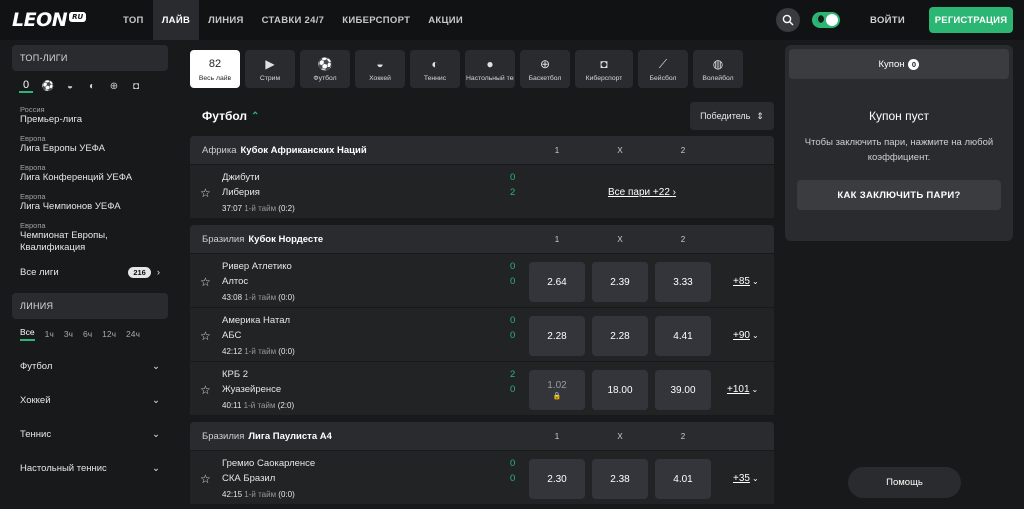  Describe the element at coordinates (482, 116) in the screenshot. I see `section-header: Футбол ⌃ Победитель ⇕` at that location.